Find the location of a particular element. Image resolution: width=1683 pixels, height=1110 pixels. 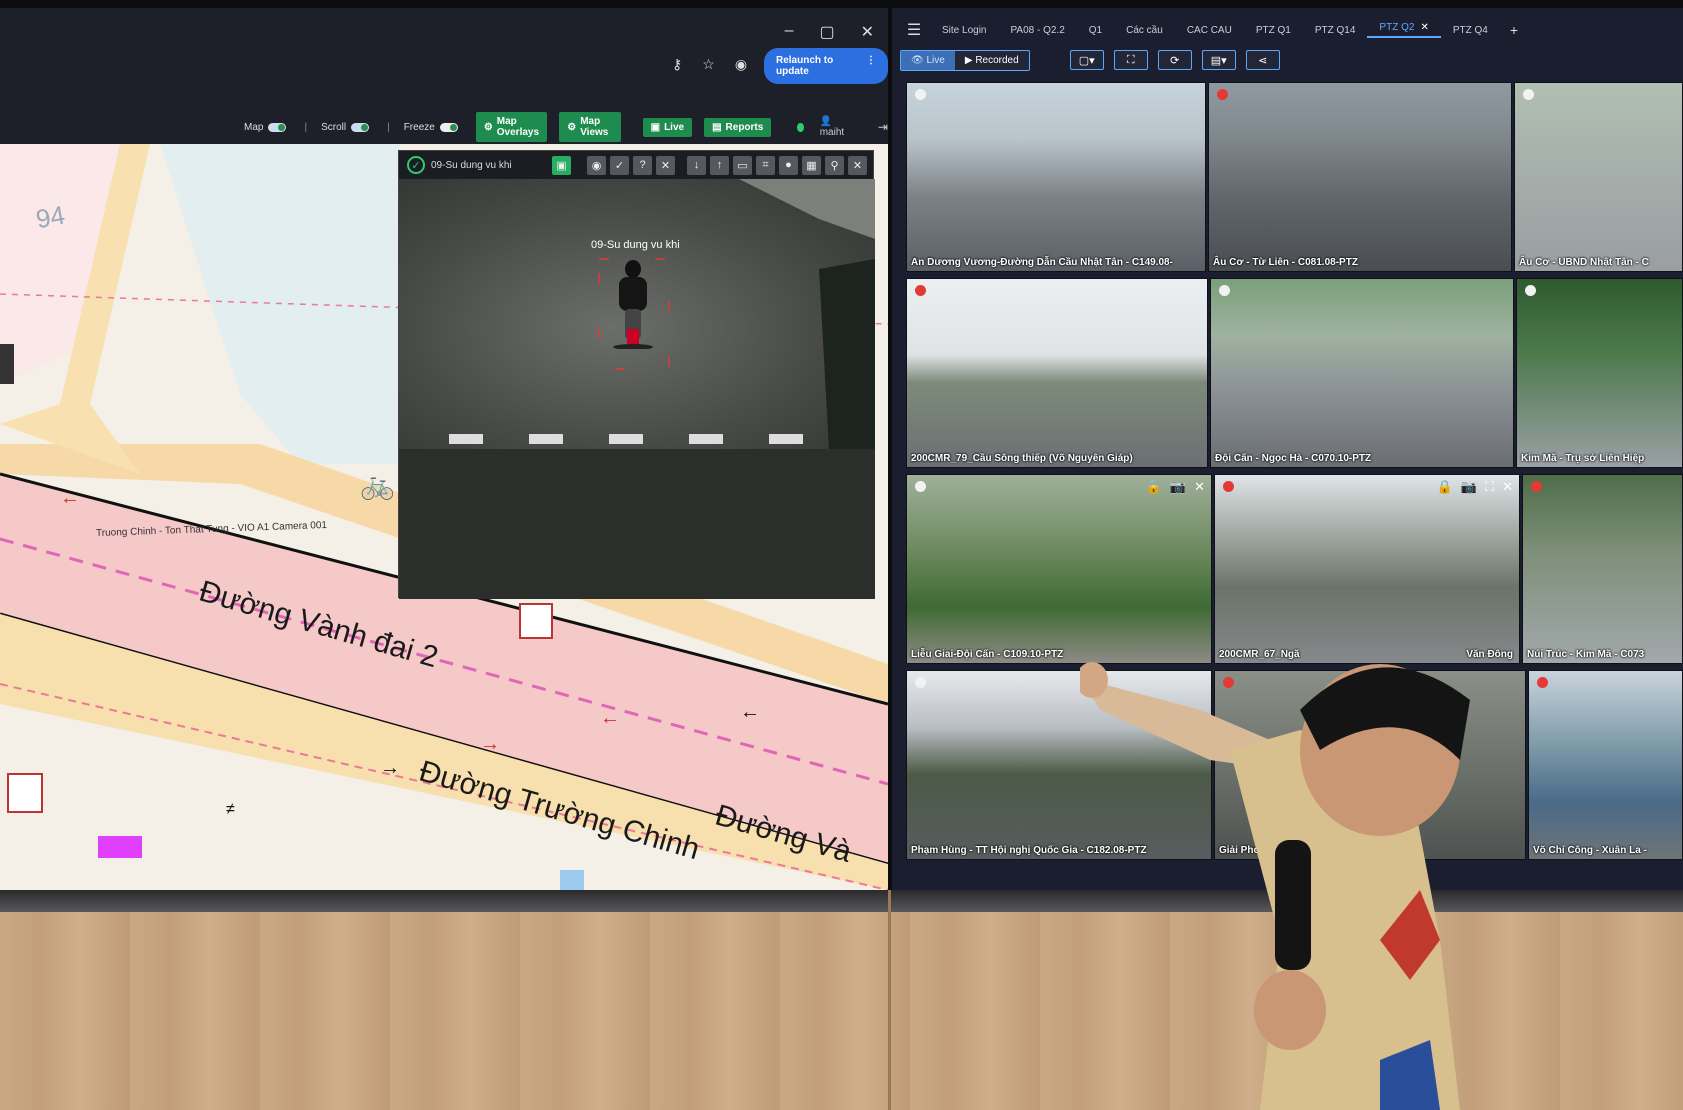

camera-label: Âu Cơ - UBND Nhật Tân - C is located at coordinates (1584, 262).